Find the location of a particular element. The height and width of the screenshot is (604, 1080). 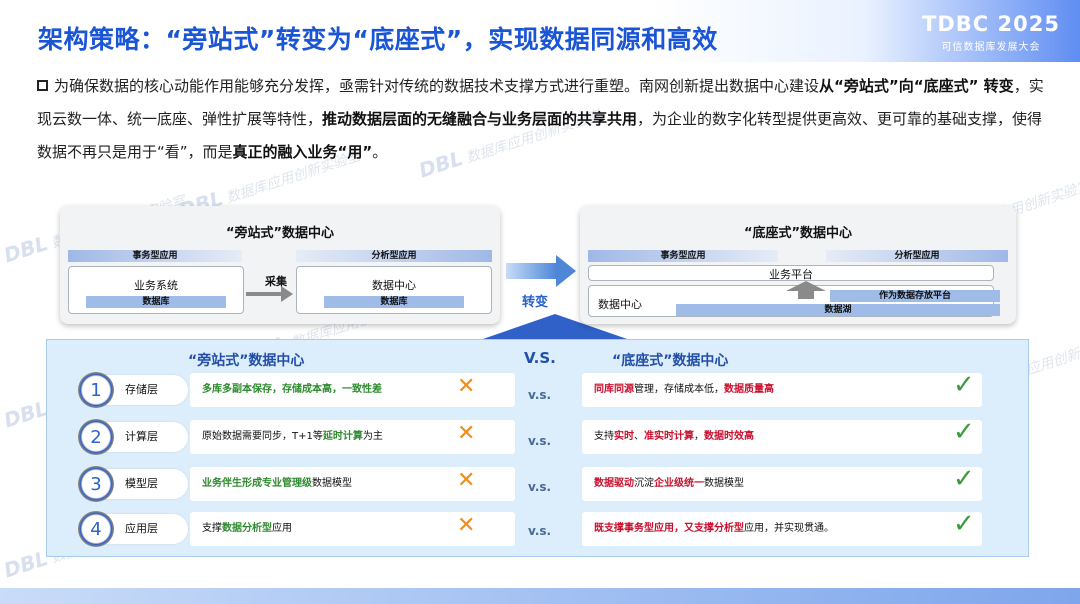

foundation-cell: 数据驱动沉淀企业级统一数据模型 is located at coordinates (782, 484).